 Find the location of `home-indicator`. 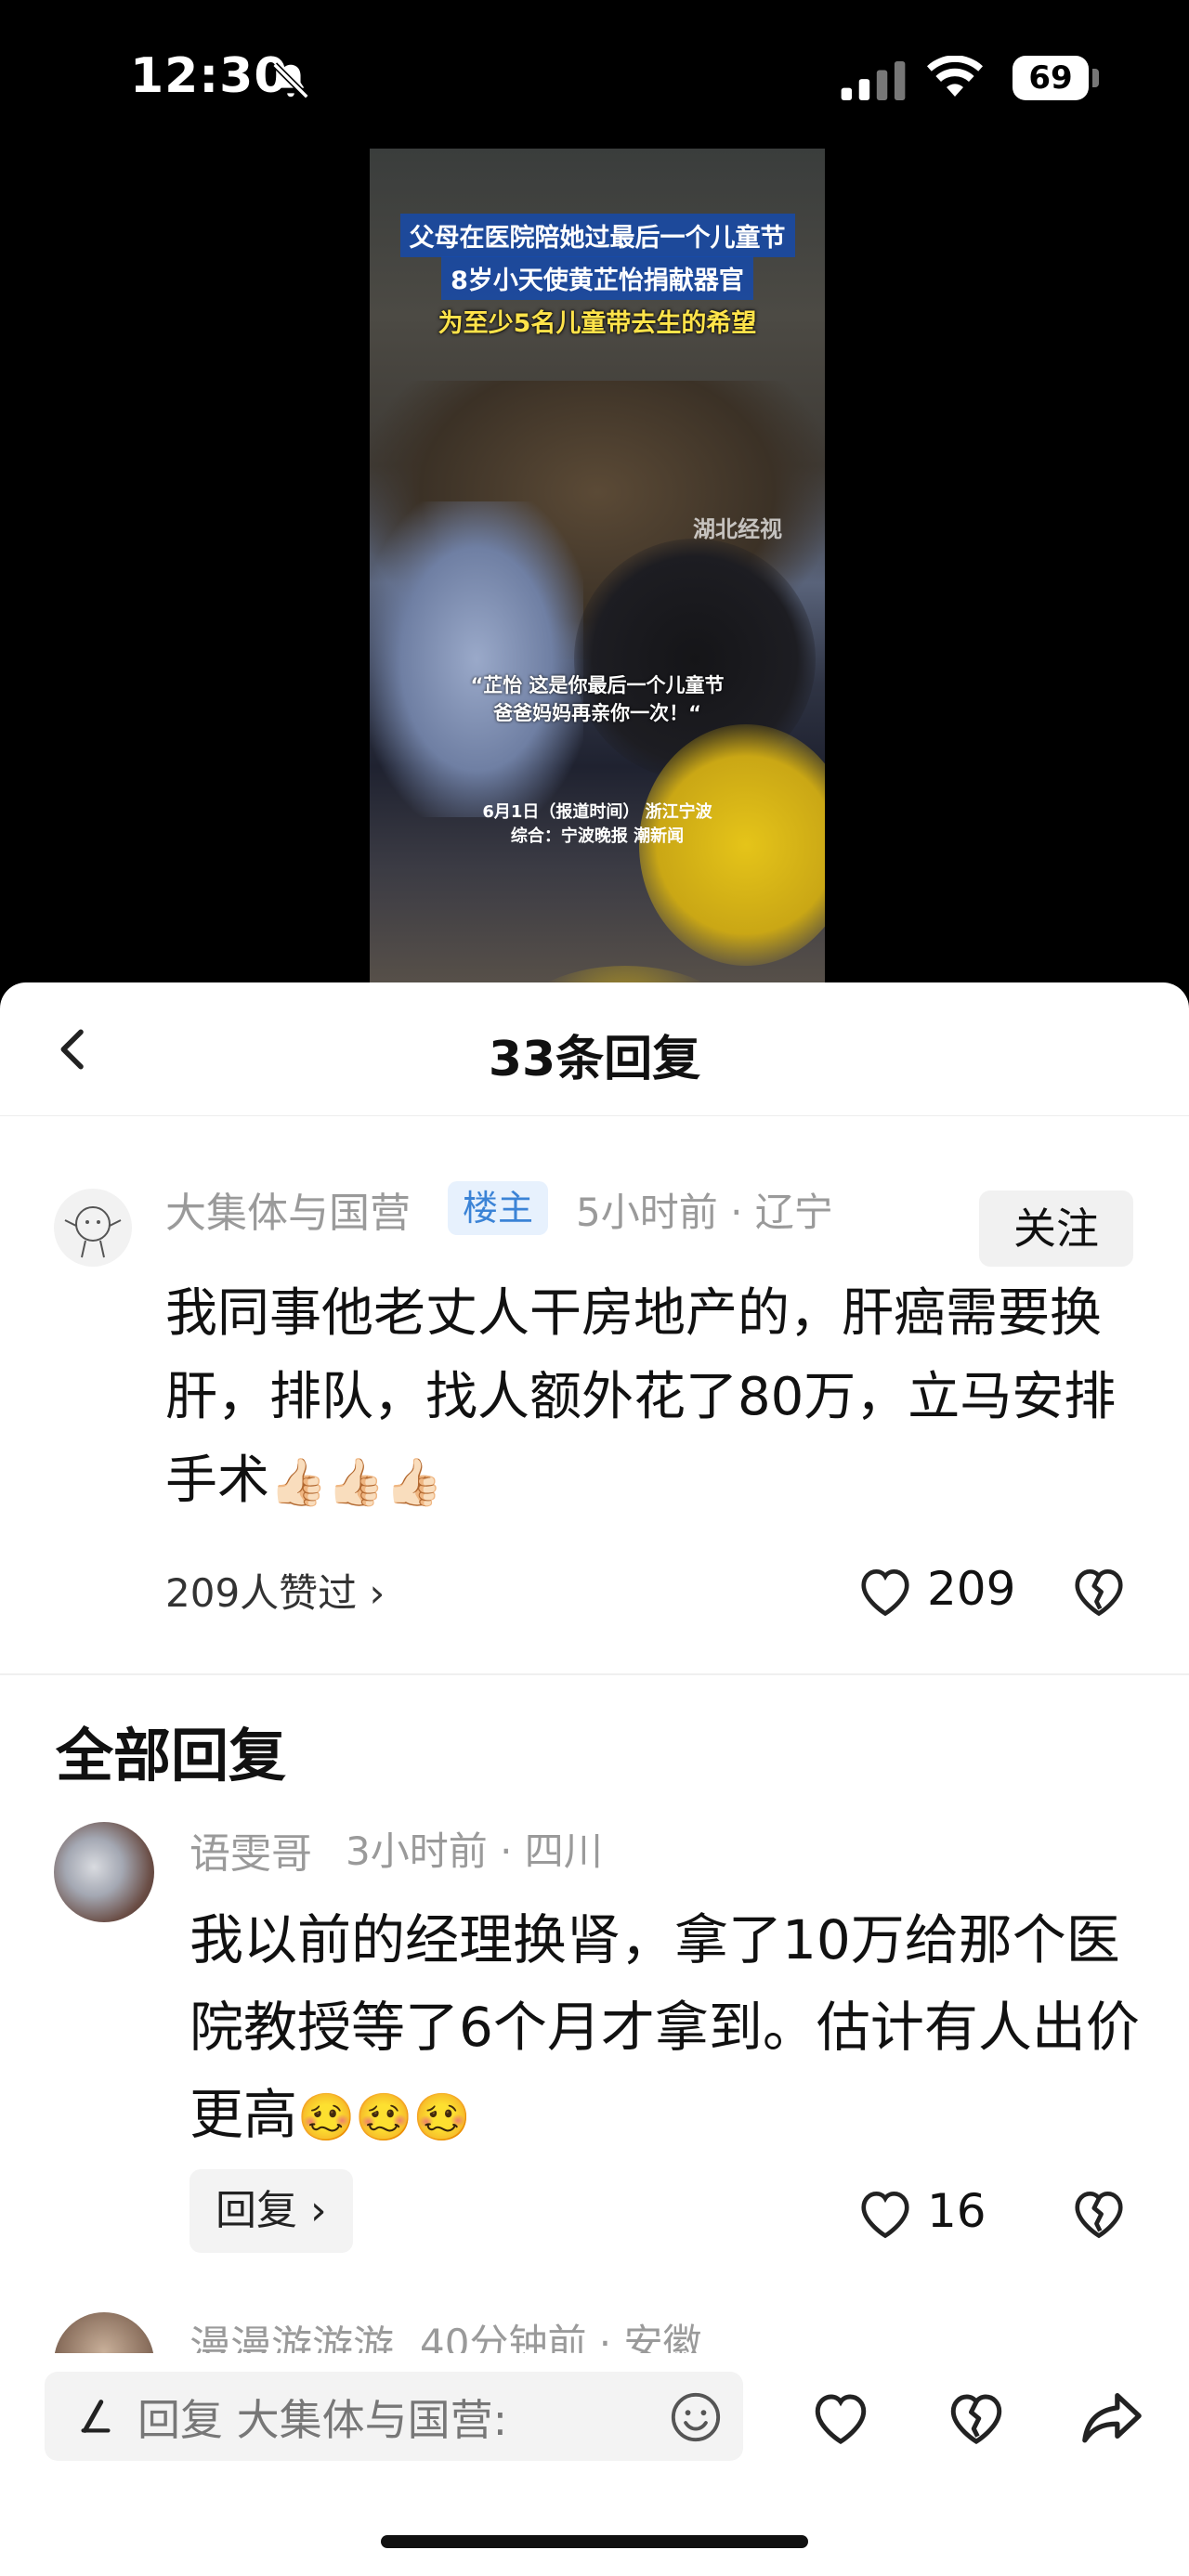

home-indicator is located at coordinates (594, 2541).